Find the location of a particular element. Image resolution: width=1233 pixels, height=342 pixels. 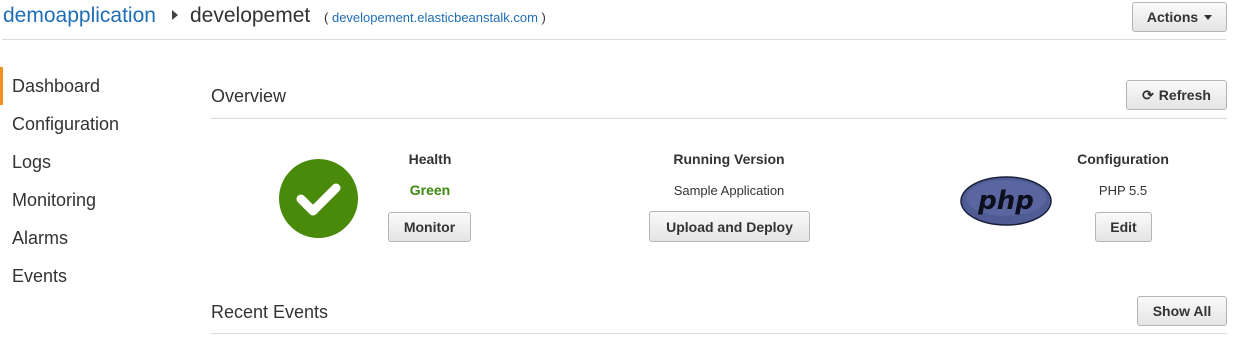

breadcrumb-caret-right-icon is located at coordinates (175, 15).